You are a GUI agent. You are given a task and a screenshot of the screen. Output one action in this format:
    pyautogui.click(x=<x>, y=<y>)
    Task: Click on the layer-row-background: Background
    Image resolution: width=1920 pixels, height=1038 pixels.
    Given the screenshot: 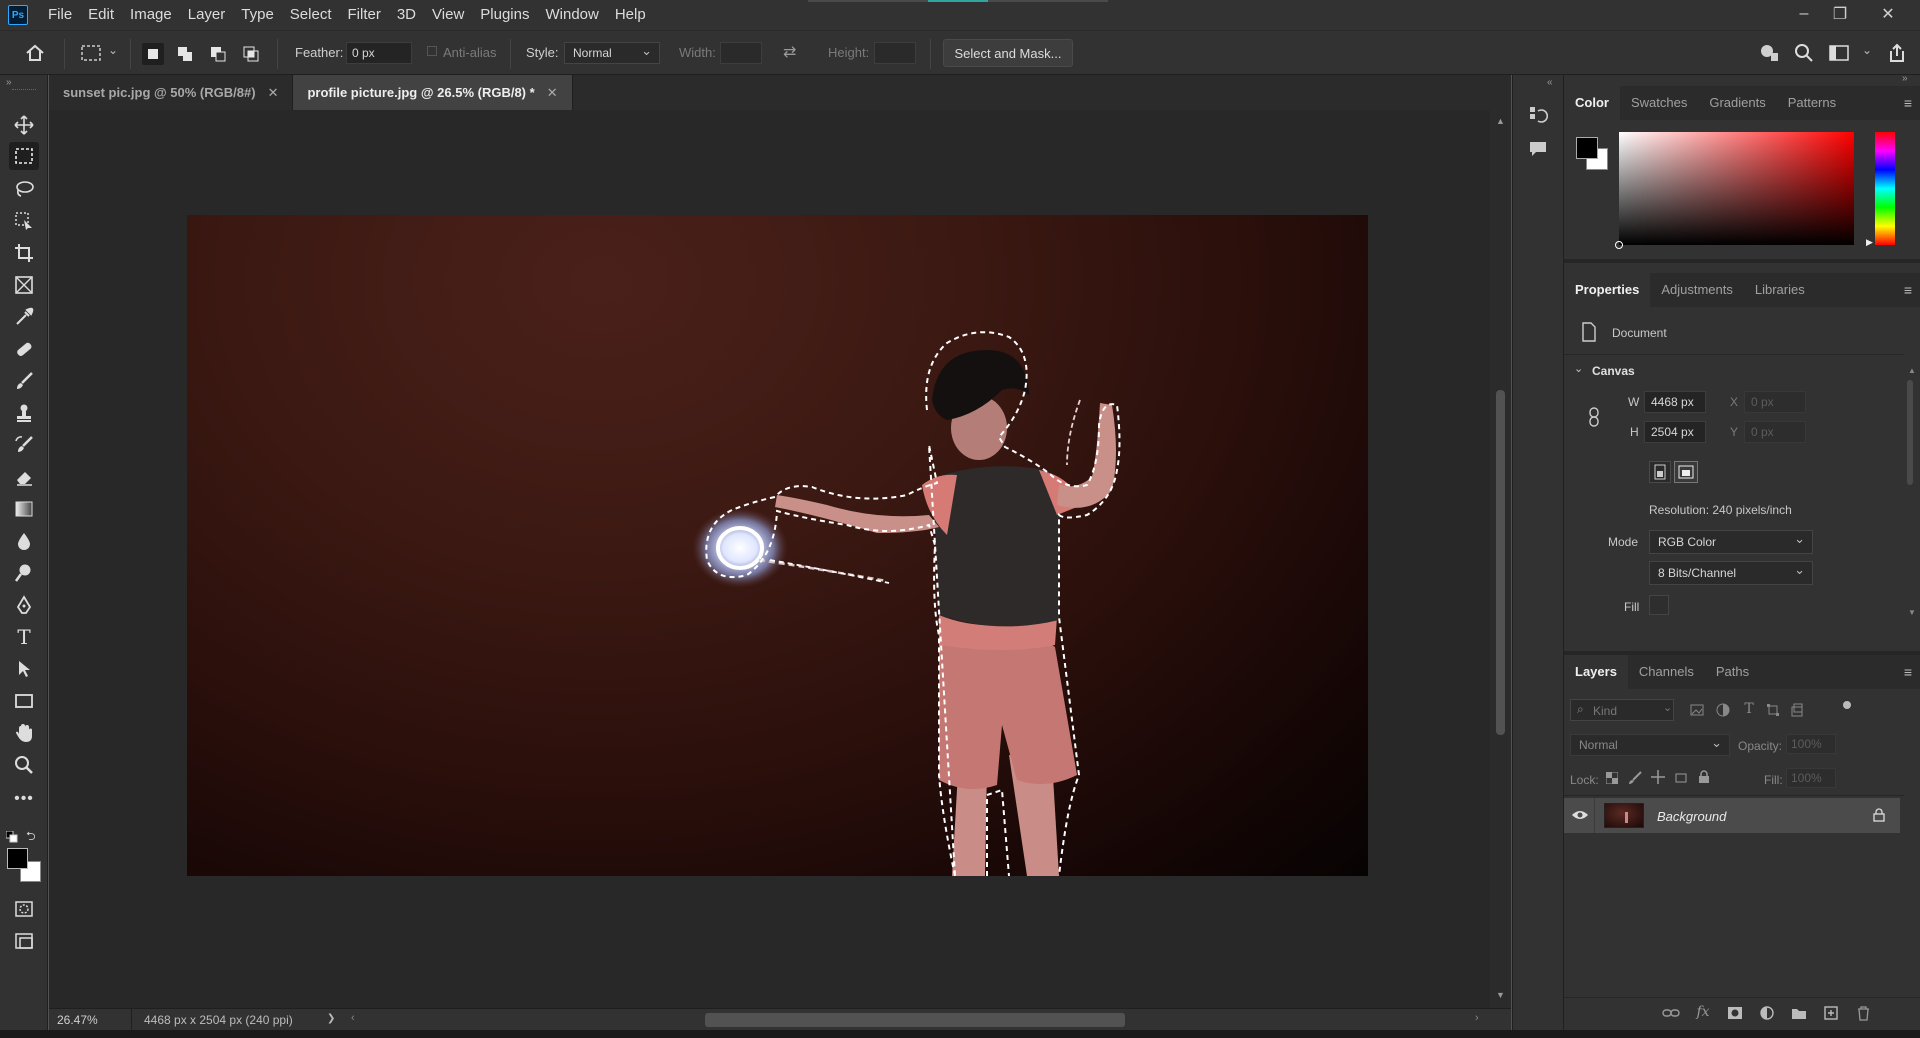 What is the action you would take?
    pyautogui.click(x=1732, y=815)
    